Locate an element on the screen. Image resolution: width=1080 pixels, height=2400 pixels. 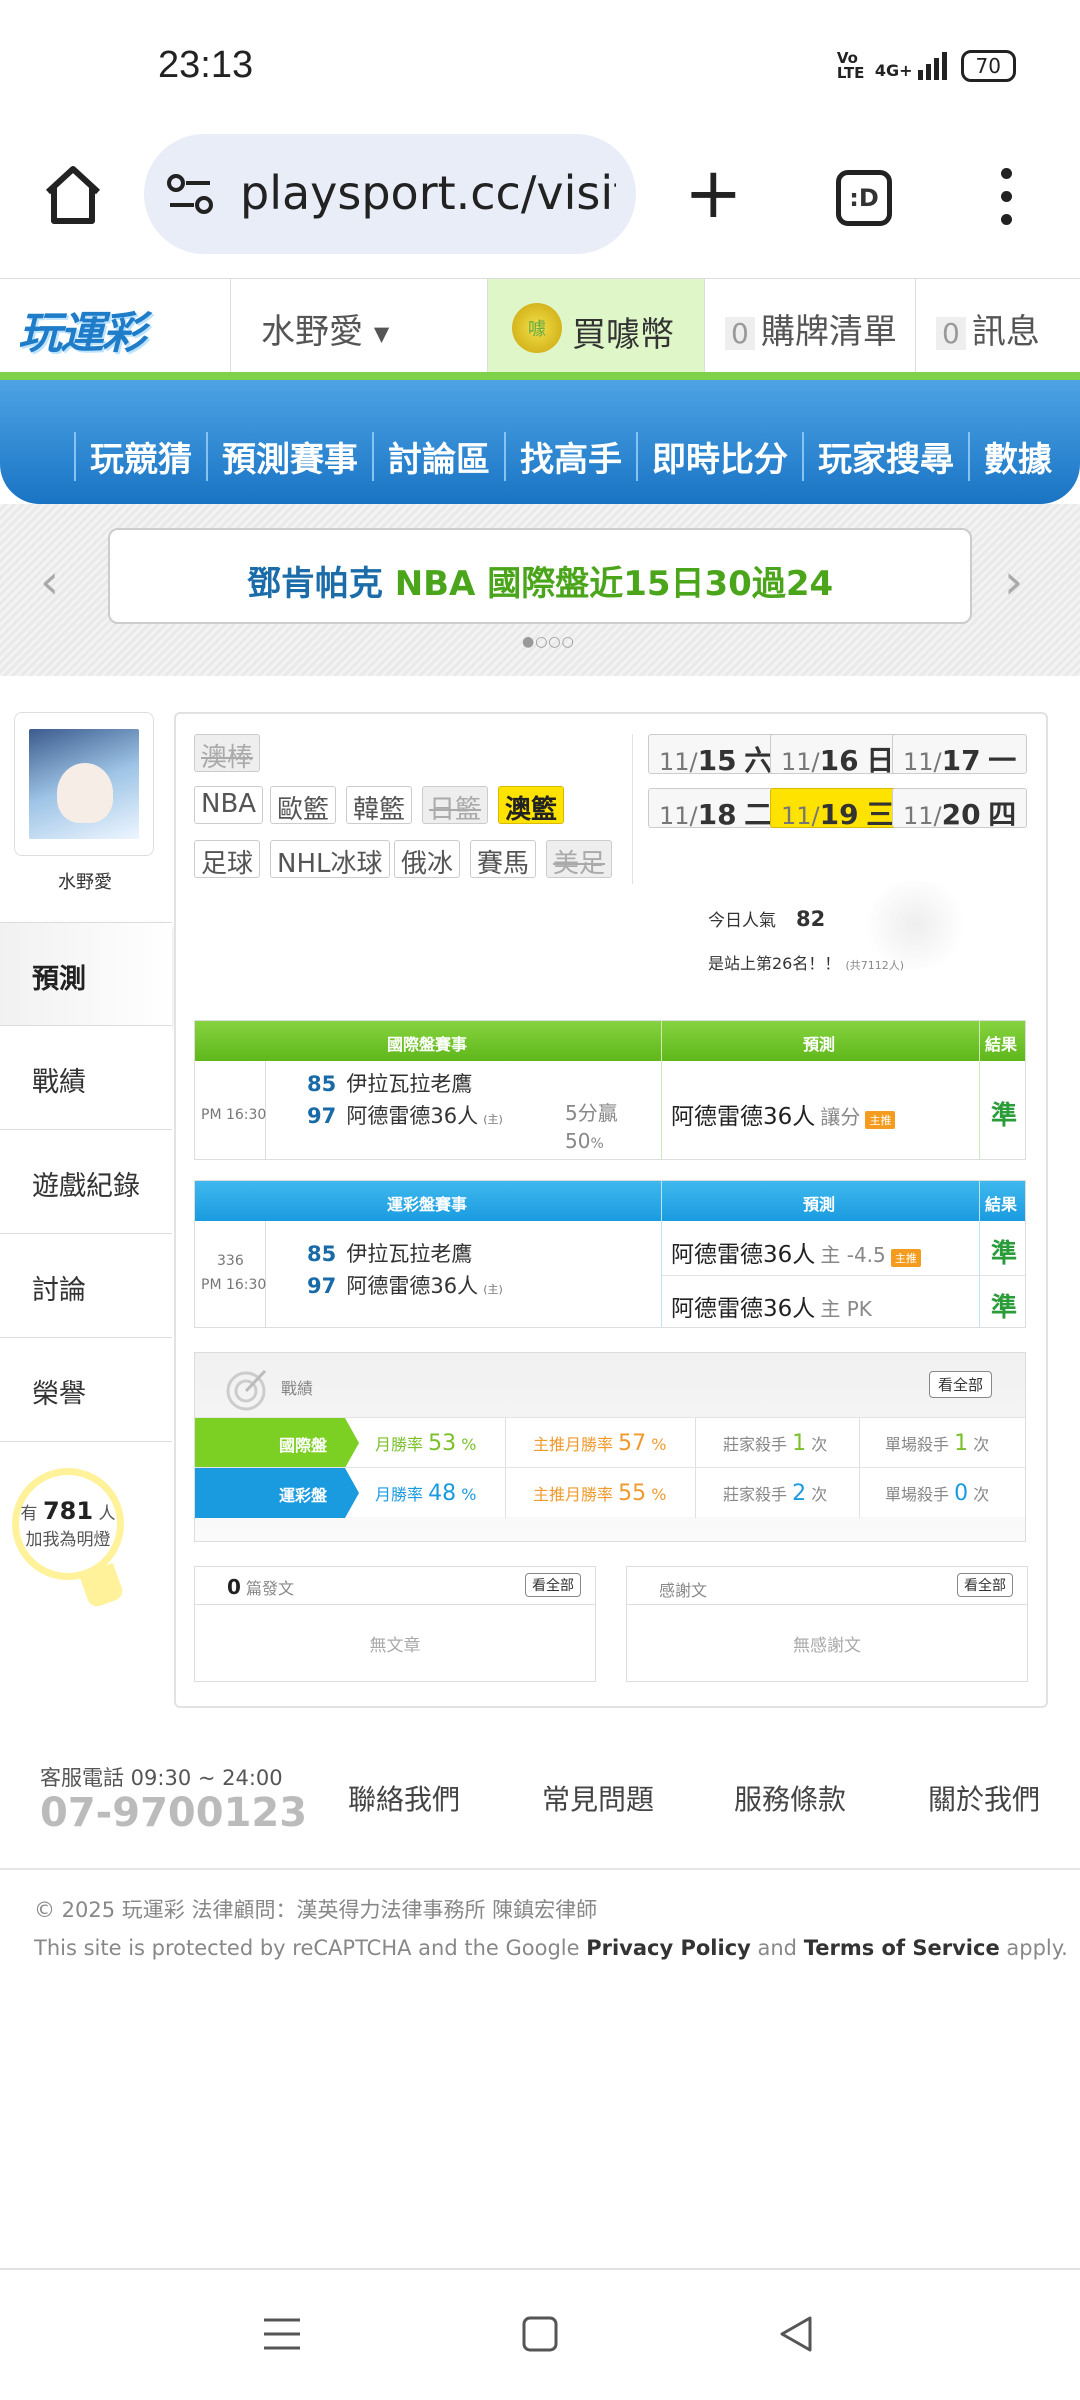
home-nav-icon is located at coordinates (540, 2334).